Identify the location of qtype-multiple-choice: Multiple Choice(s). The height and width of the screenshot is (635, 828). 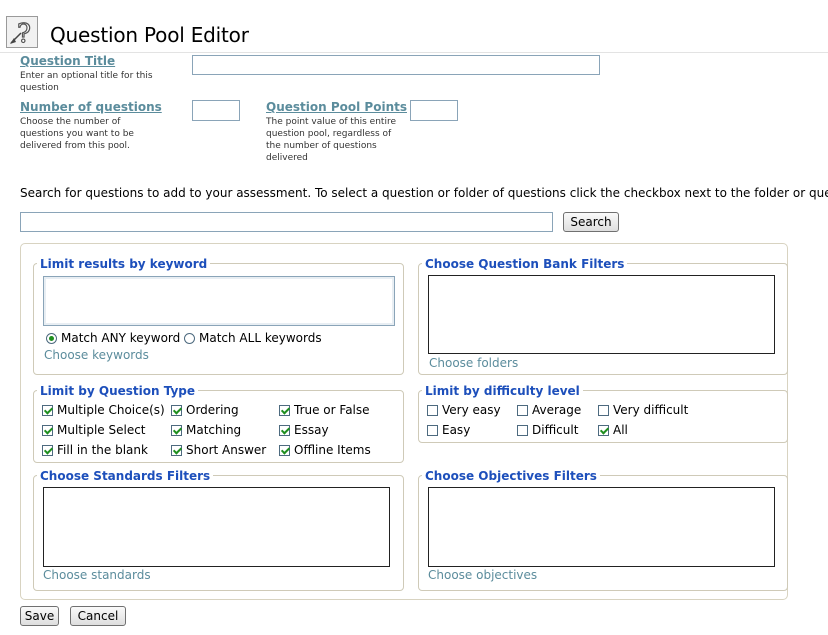
(103, 410).